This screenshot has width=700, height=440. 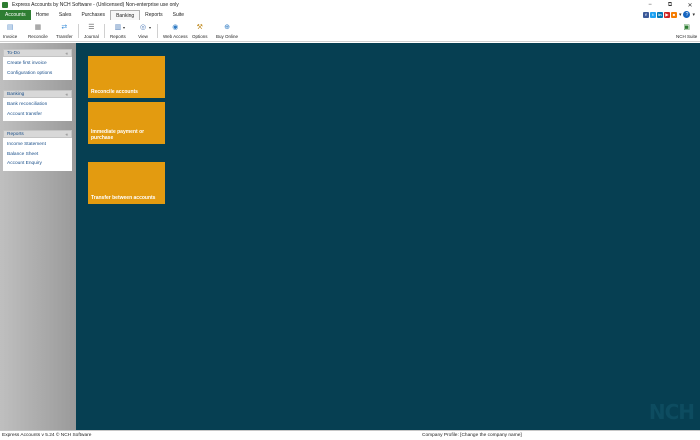 What do you see at coordinates (38, 36) in the screenshot?
I see `reconcile-label: Reconcile` at bounding box center [38, 36].